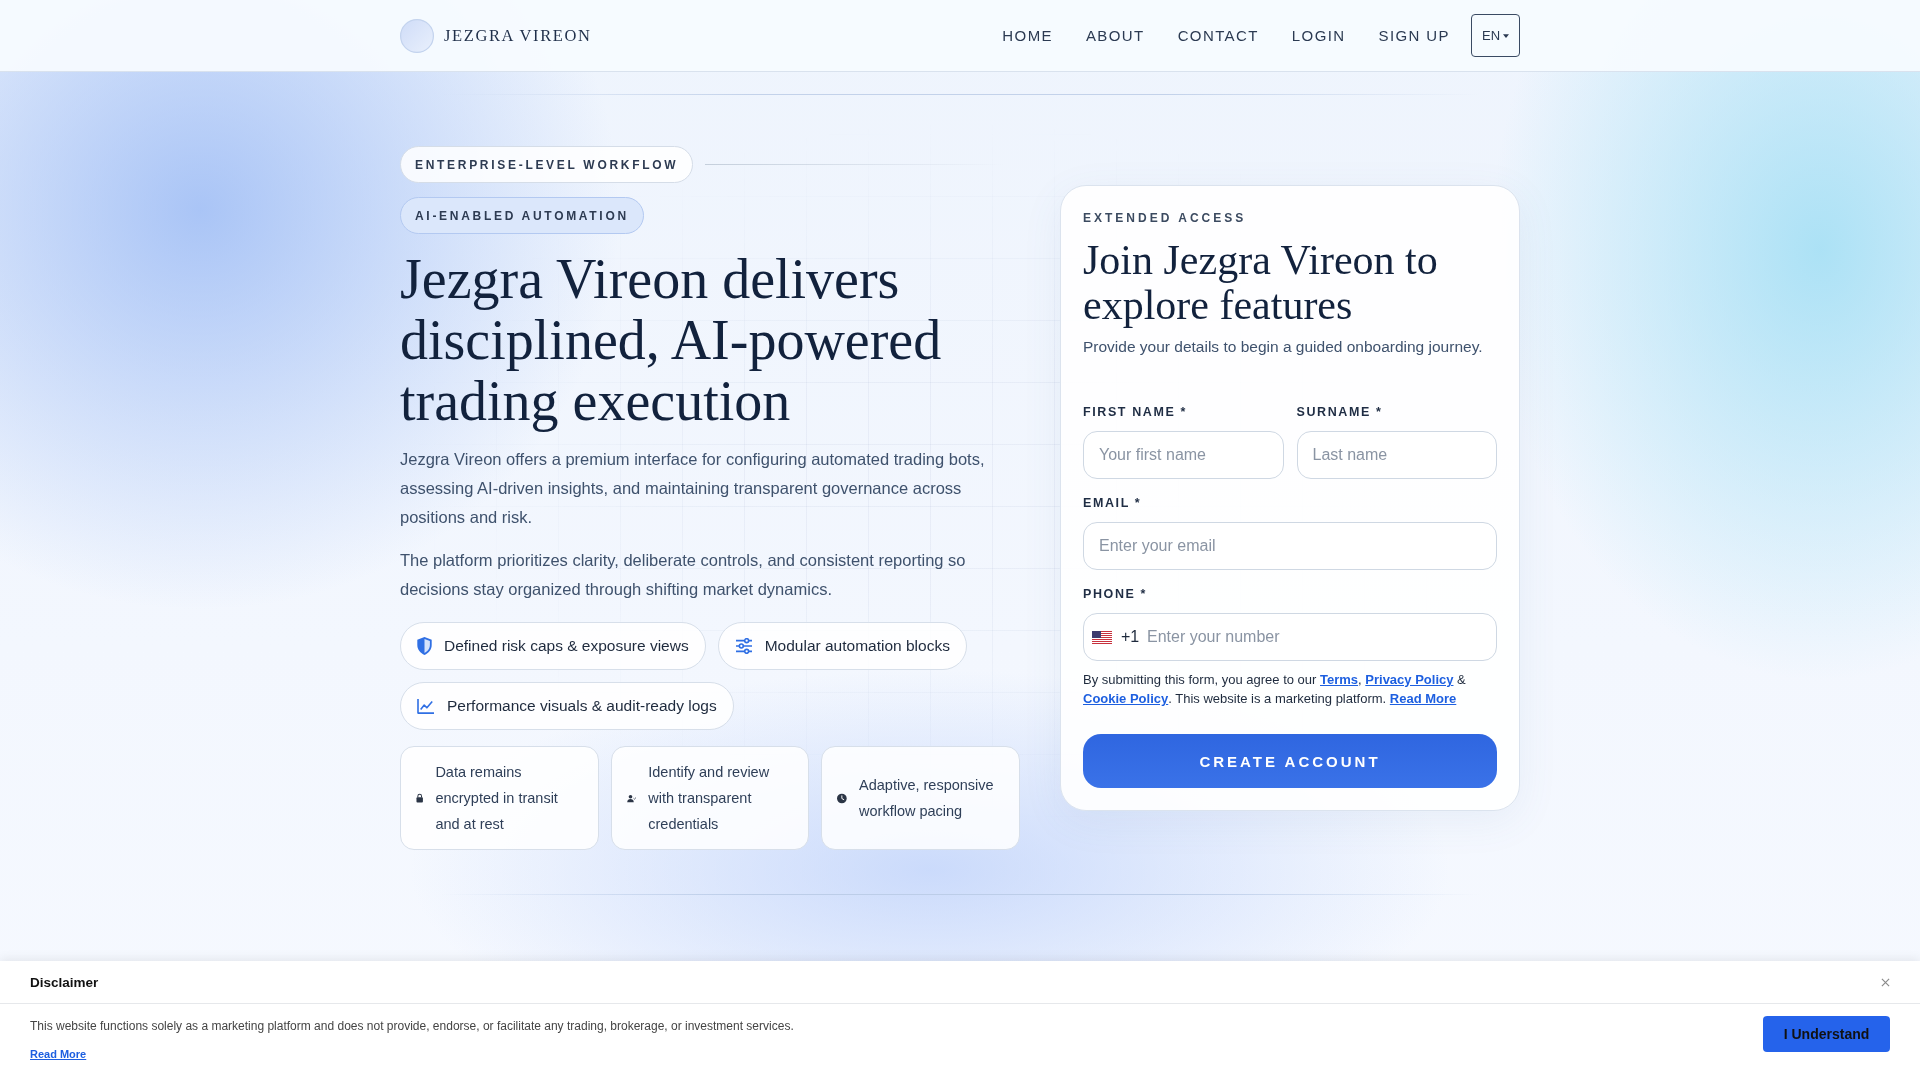 This screenshot has height=1080, width=1920. I want to click on hero-heading: Jezgra Vireon delivers disciplined, AI-powered trading execution, so click(671, 340).